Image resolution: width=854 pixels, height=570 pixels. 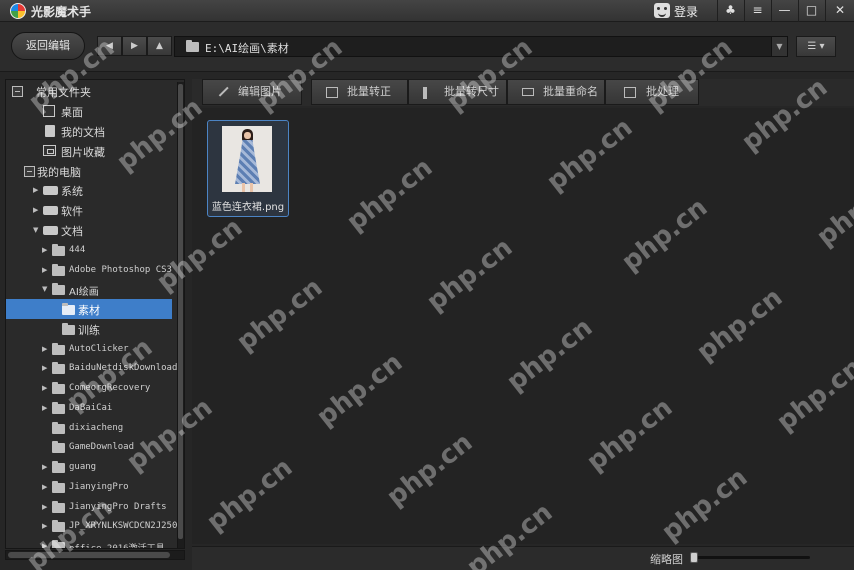 I want to click on tree-item-folder: GameDownload, so click(x=89, y=447).